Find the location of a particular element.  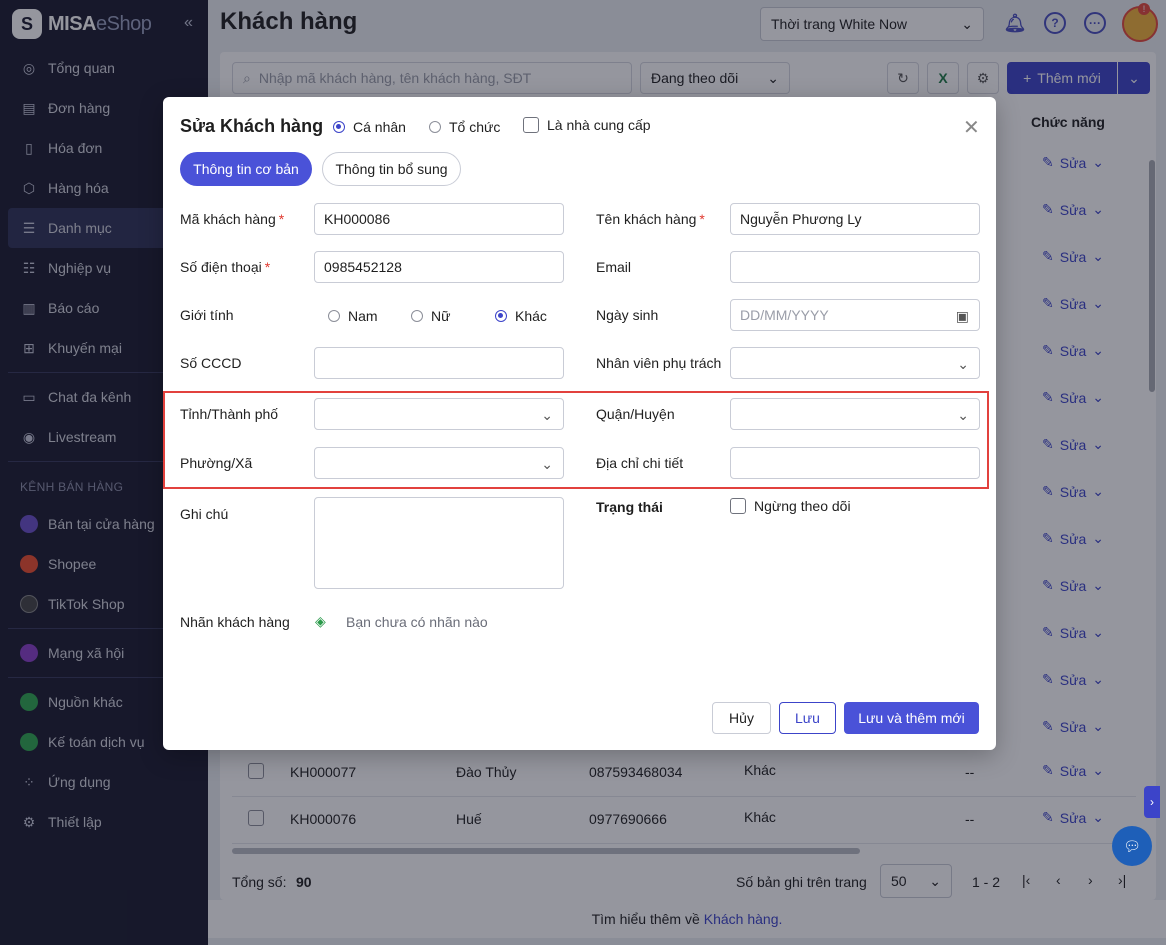

email-field is located at coordinates (855, 267).